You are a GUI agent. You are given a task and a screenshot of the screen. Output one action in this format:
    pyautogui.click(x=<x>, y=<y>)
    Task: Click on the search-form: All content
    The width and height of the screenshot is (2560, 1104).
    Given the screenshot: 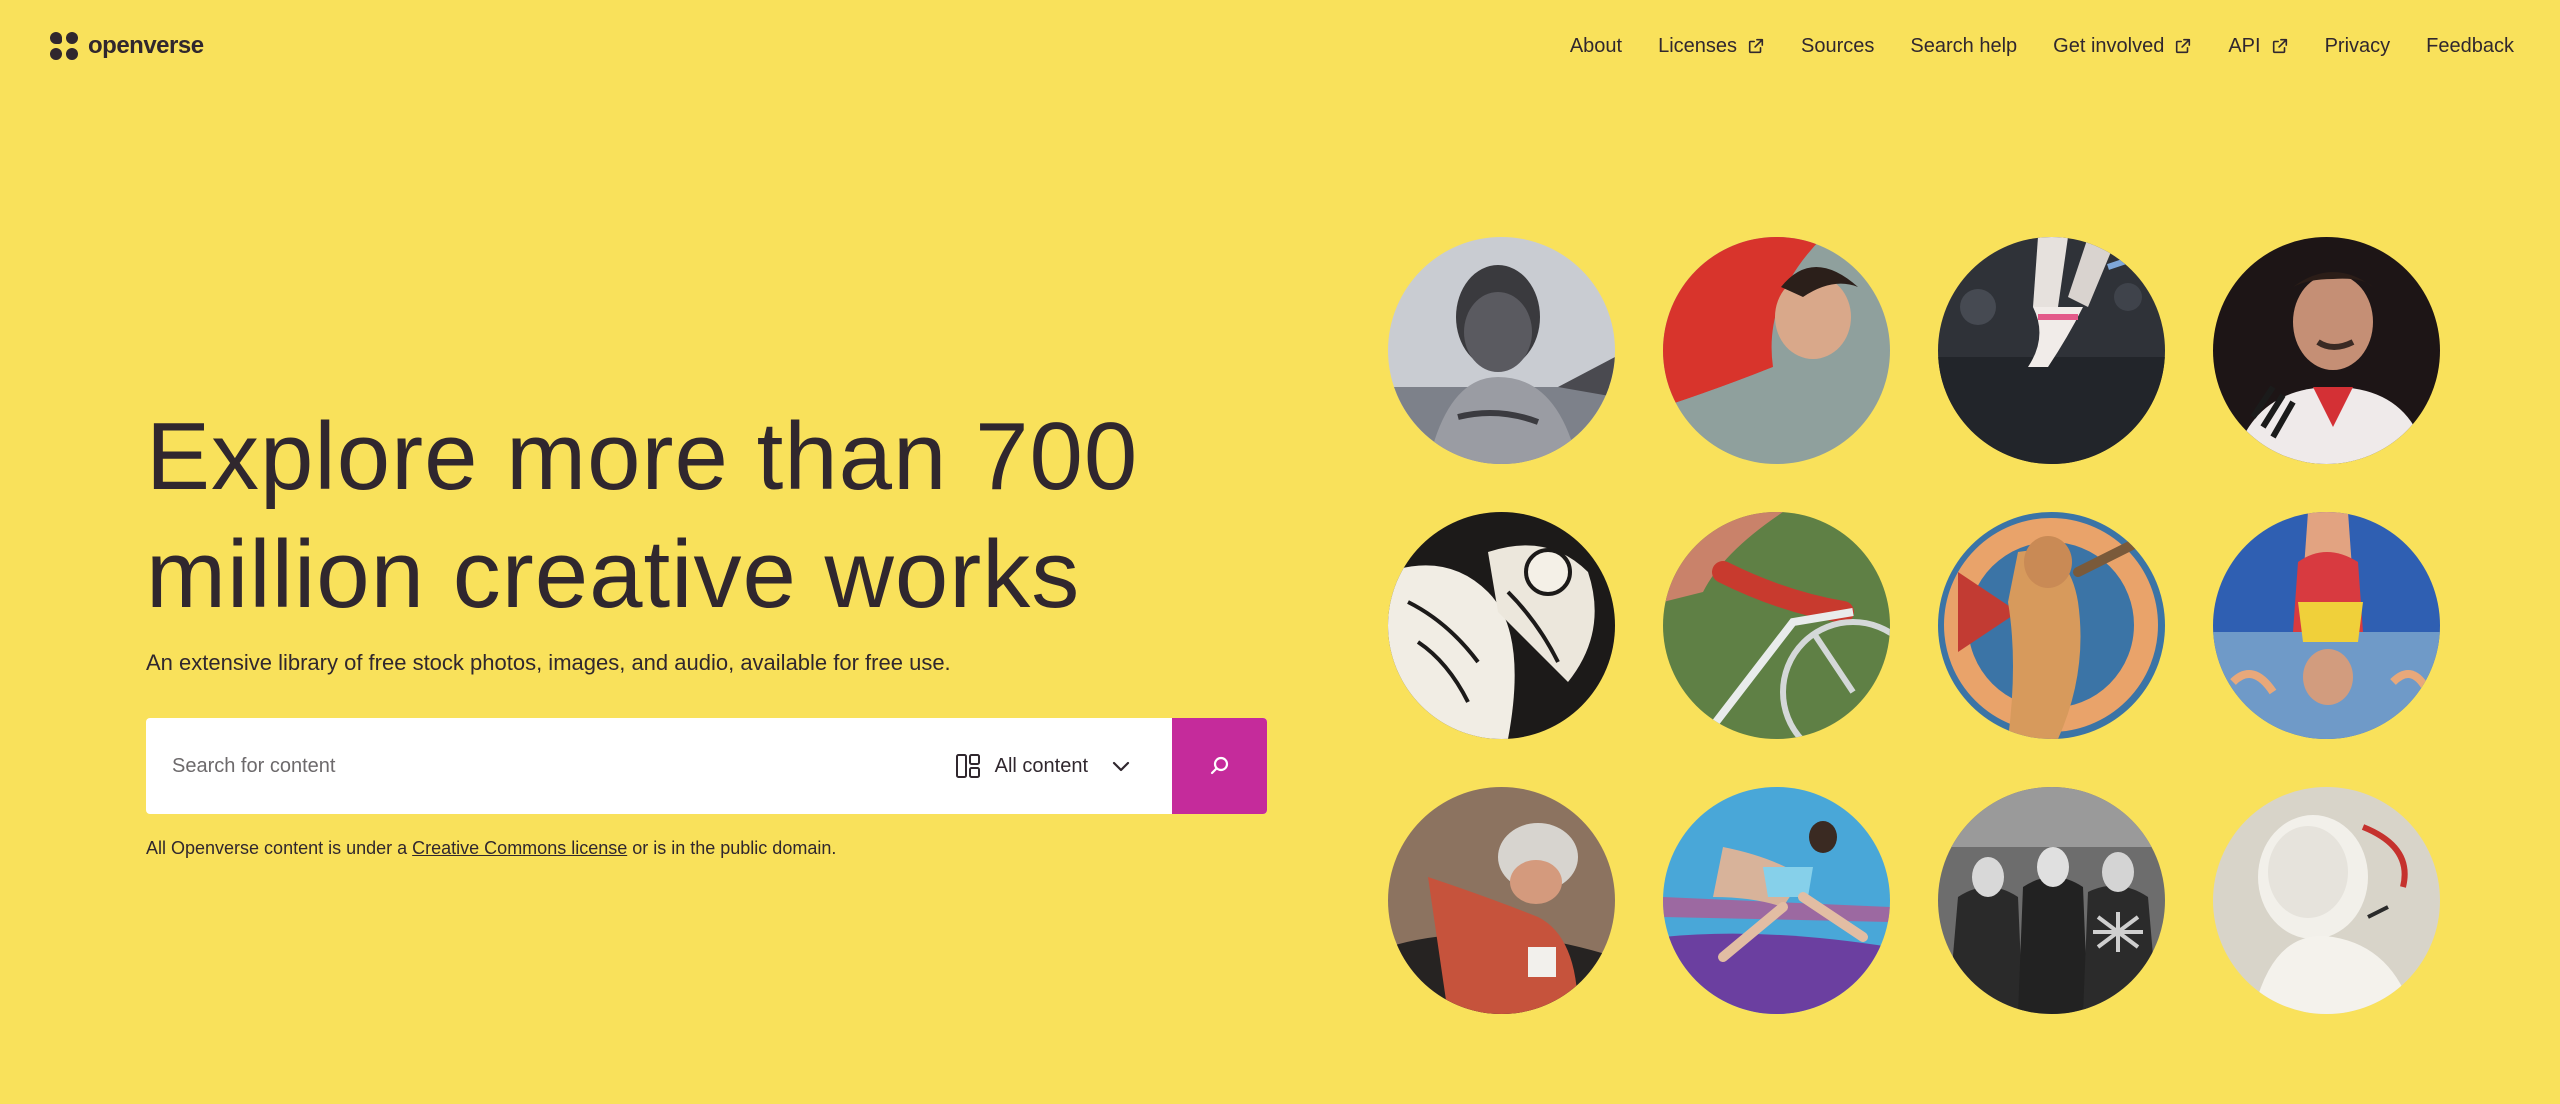 What is the action you would take?
    pyautogui.click(x=706, y=766)
    